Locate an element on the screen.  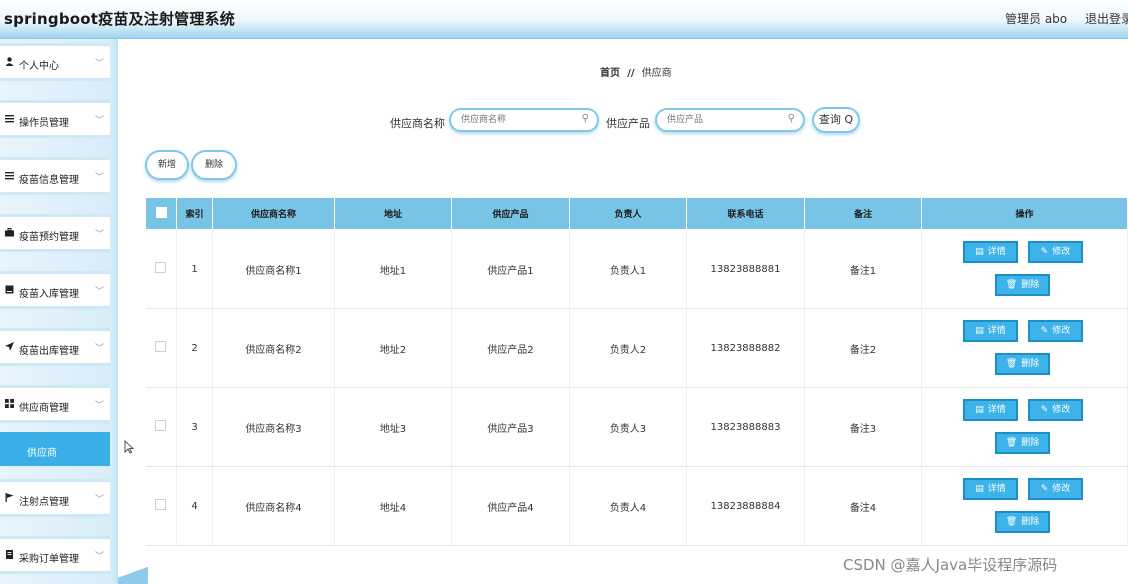
cell-address: 地址3 is located at coordinates (393, 427).